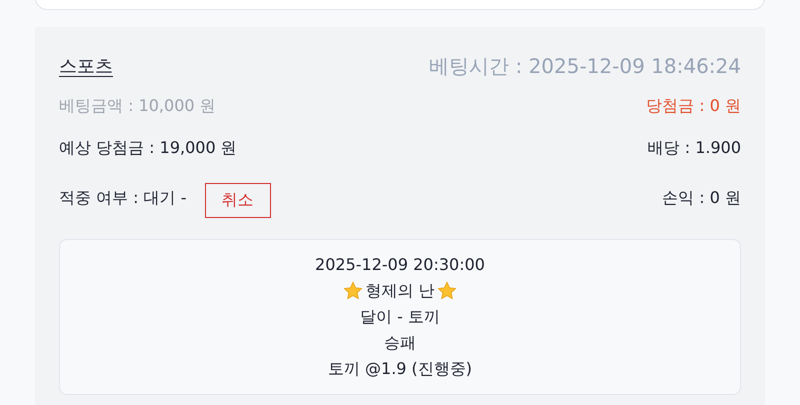 The width and height of the screenshot is (800, 405). Describe the element at coordinates (137, 106) in the screenshot. I see `bet-amount: 베팅금액 : 10,000 원` at that location.